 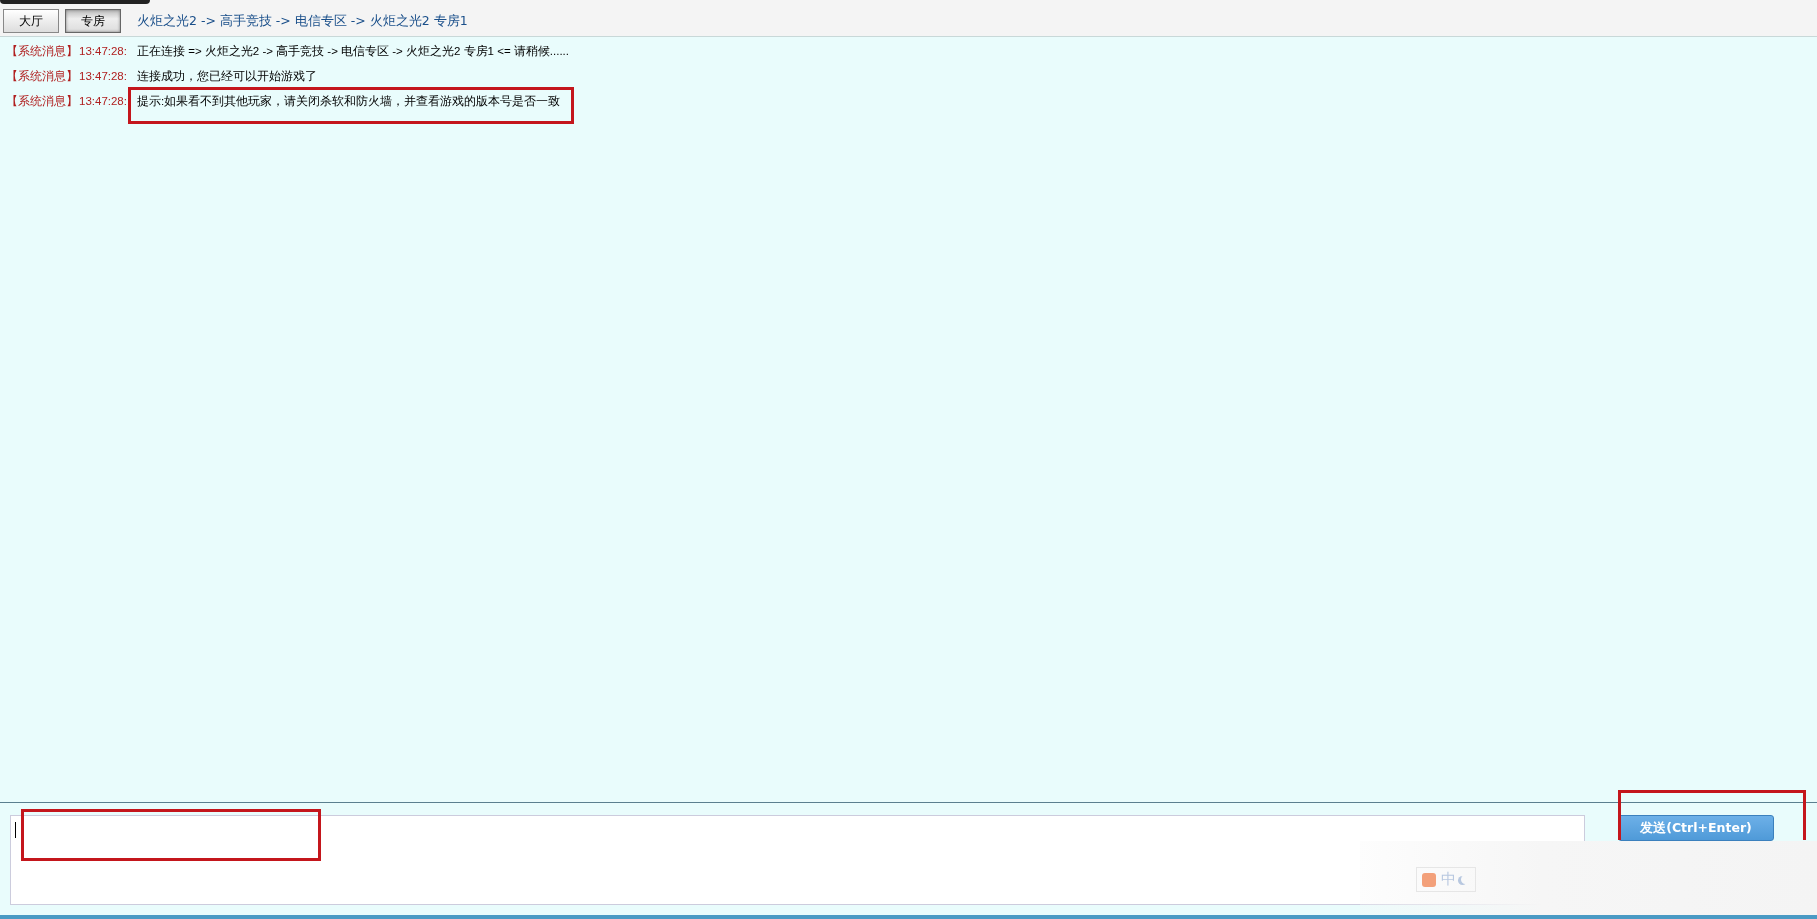 What do you see at coordinates (349, 101) in the screenshot?
I see `message-text: 提示:如果看不到其他玩家，请关闭杀软和防火墙，并查看游戏的版本号是否一致` at bounding box center [349, 101].